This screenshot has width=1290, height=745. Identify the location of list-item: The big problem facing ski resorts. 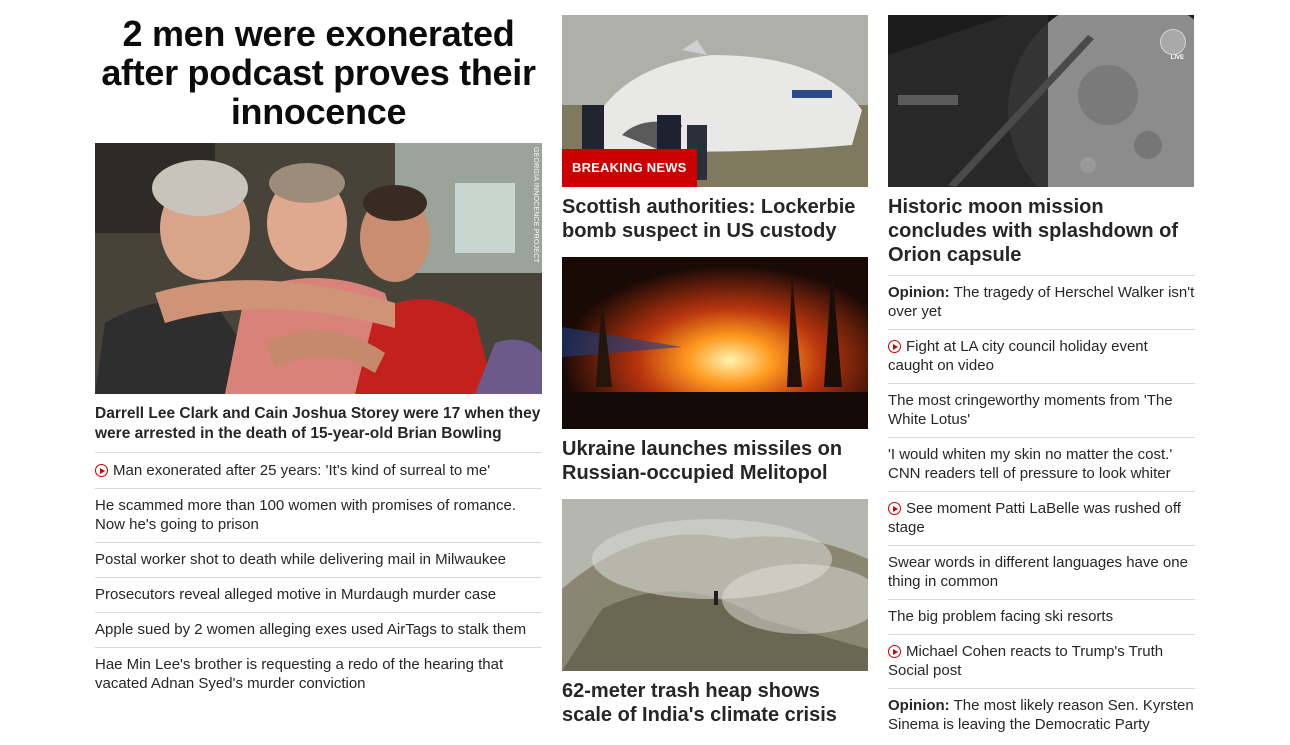
(1041, 616).